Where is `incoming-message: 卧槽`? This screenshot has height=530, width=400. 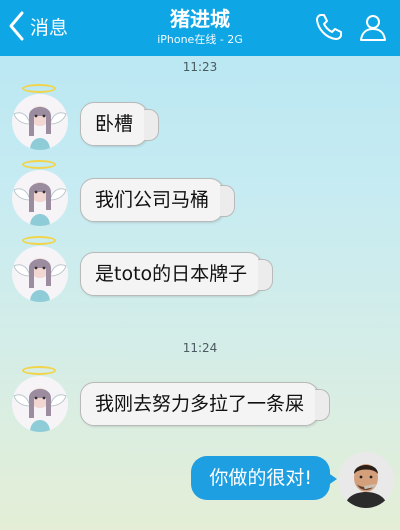
incoming-message: 卧槽 is located at coordinates (120, 124).